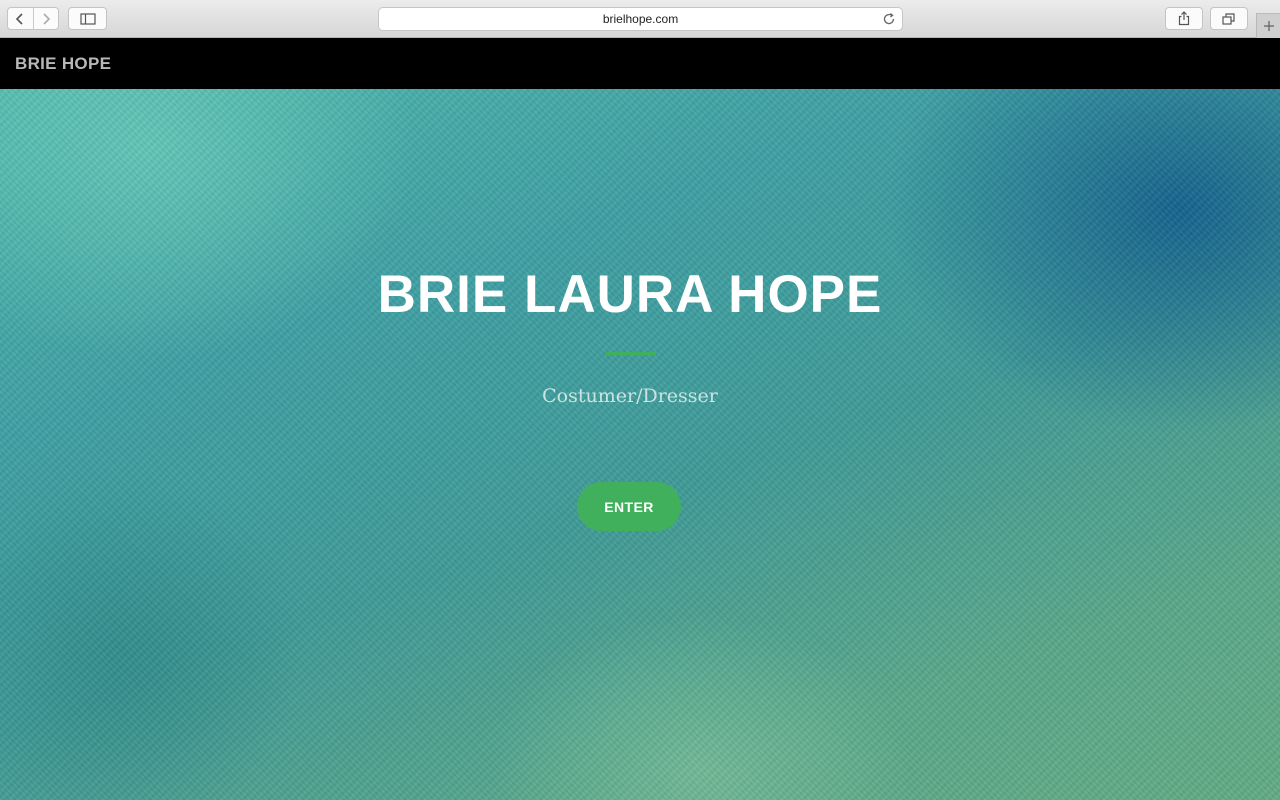 This screenshot has height=800, width=1280. I want to click on hero-subtitle: Costumer/Dresser, so click(630, 396).